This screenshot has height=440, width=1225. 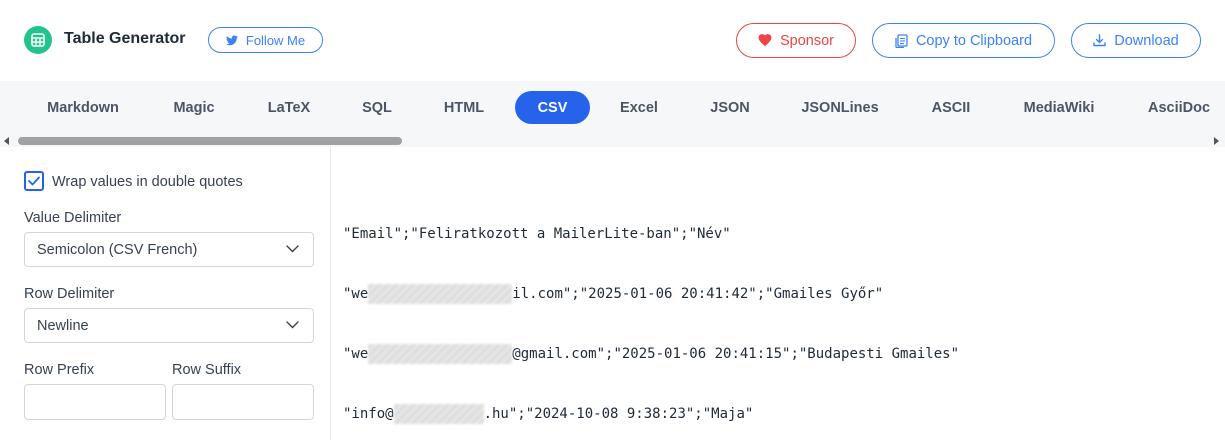 I want to click on checkmark-icon, so click(x=34, y=181).